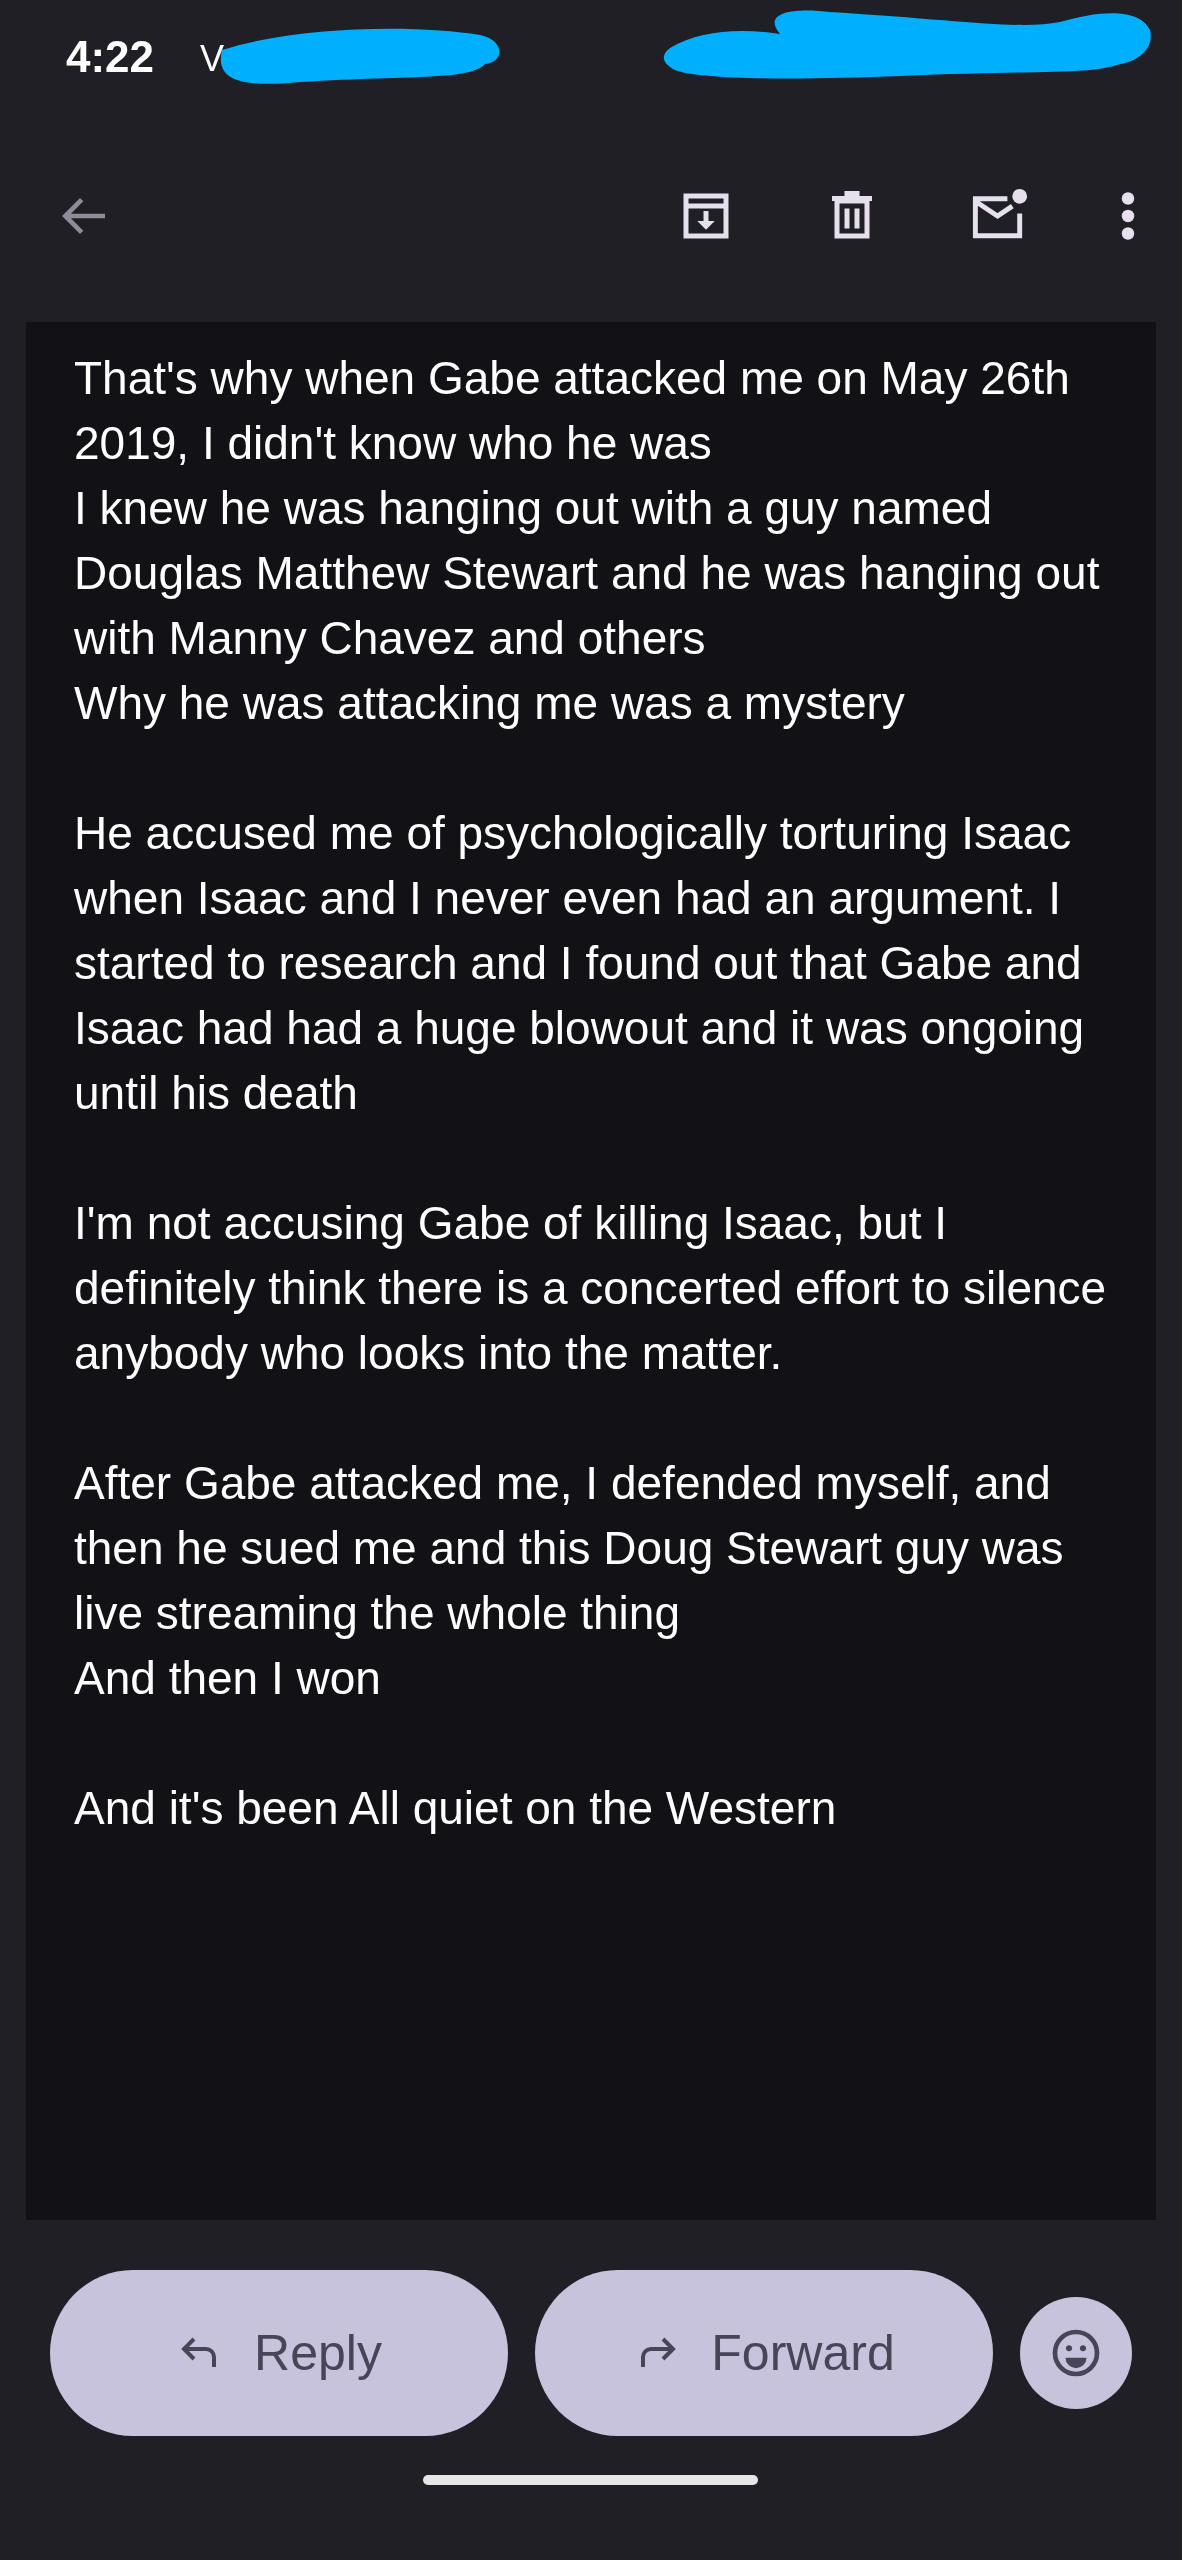 Image resolution: width=1182 pixels, height=2560 pixels. Describe the element at coordinates (591, 1288) in the screenshot. I see `message-text: I'm not accusing Gabe of killing Isaac, but I definitely think there is a concerted effort to silence anybody who looks into the matter.` at that location.